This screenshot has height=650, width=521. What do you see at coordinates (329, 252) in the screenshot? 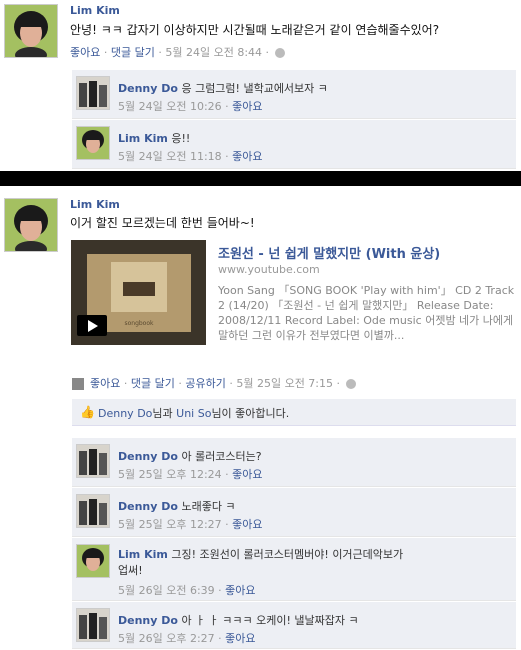
I see `video-title: 조원선 - 넌 쉽게 말했지만 (With 윤상)` at bounding box center [329, 252].